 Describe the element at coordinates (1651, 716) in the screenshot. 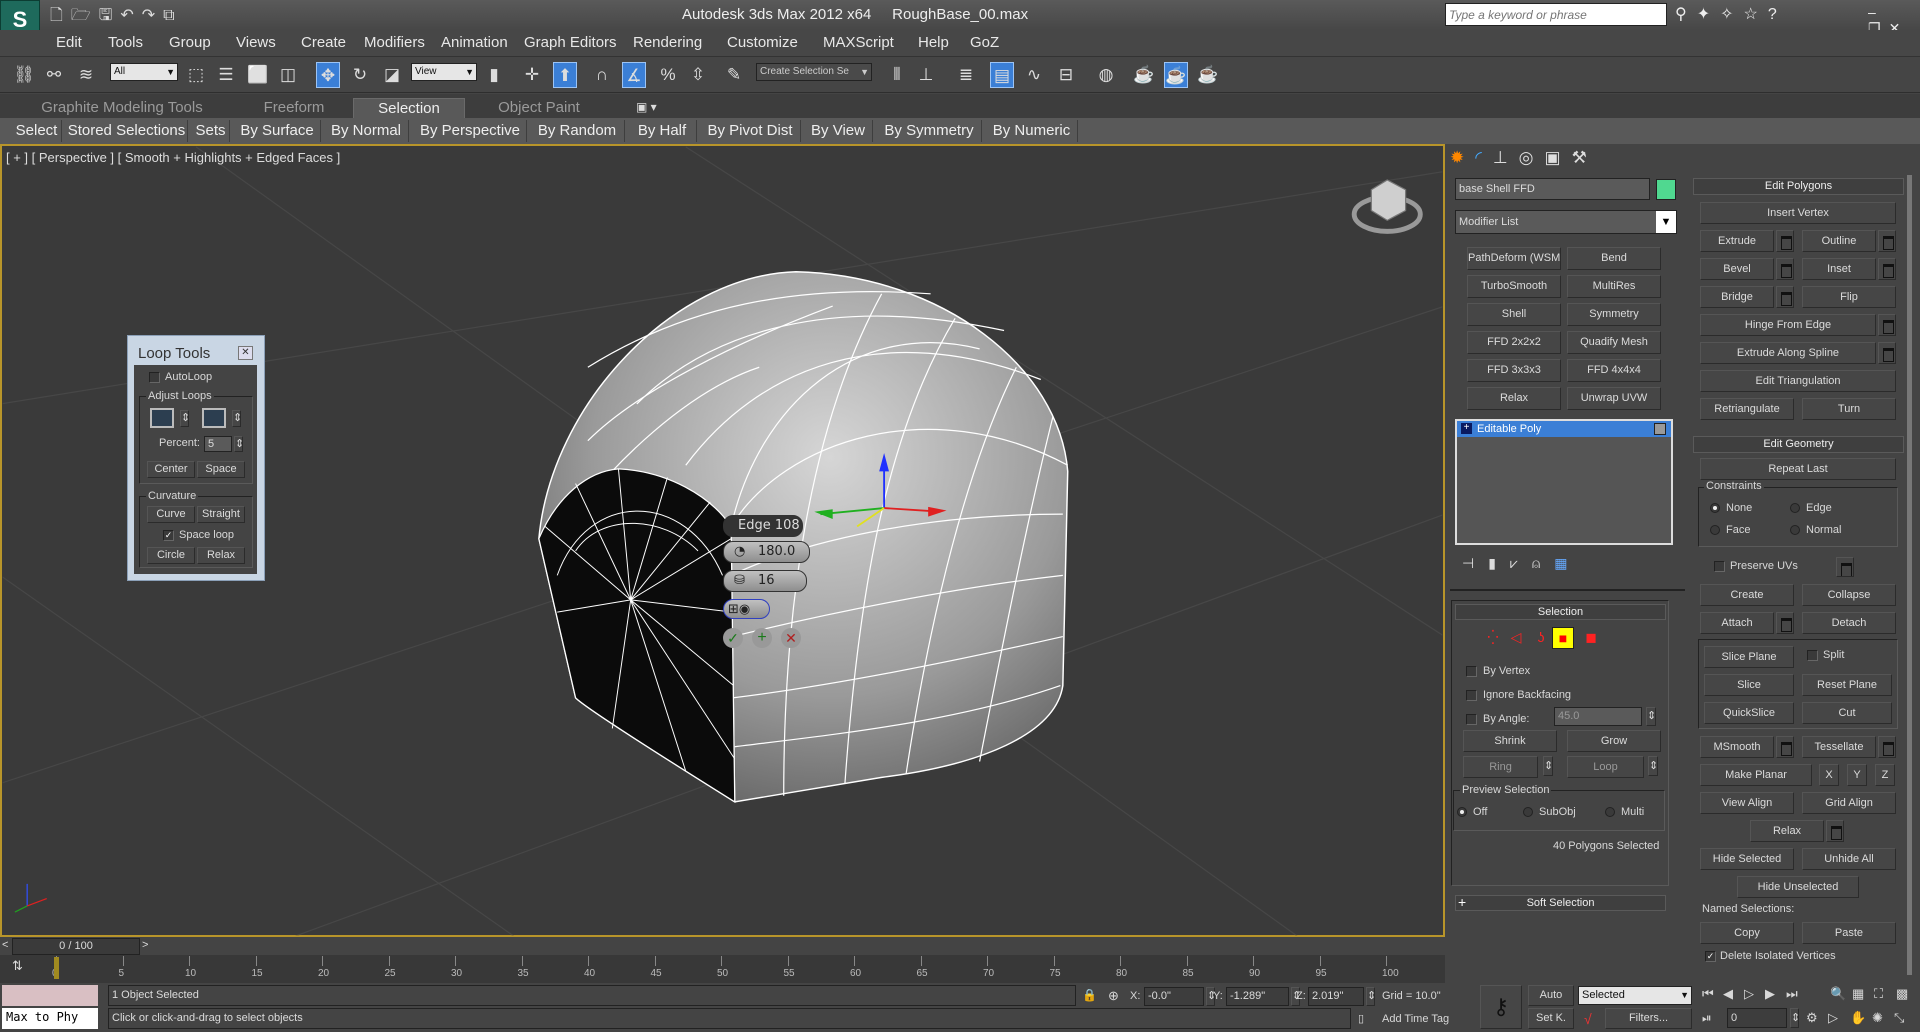

I see `by-angle-spinner: ⇕` at that location.